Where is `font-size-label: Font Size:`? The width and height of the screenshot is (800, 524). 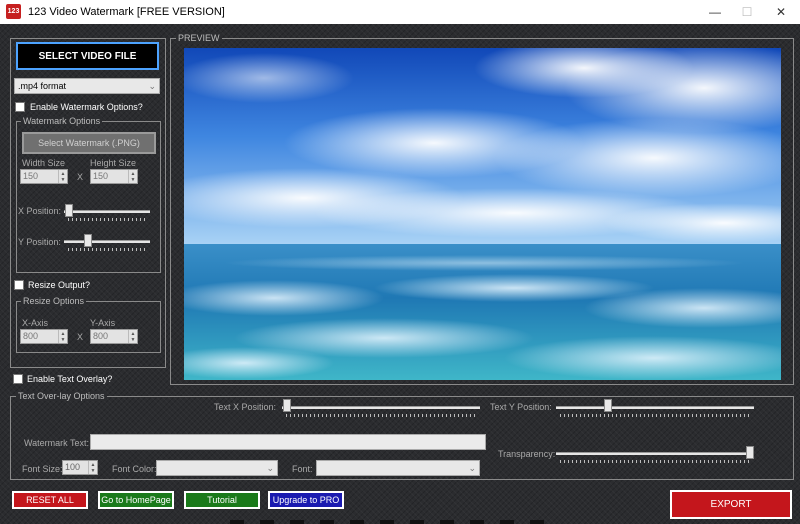 font-size-label: Font Size: is located at coordinates (42, 469).